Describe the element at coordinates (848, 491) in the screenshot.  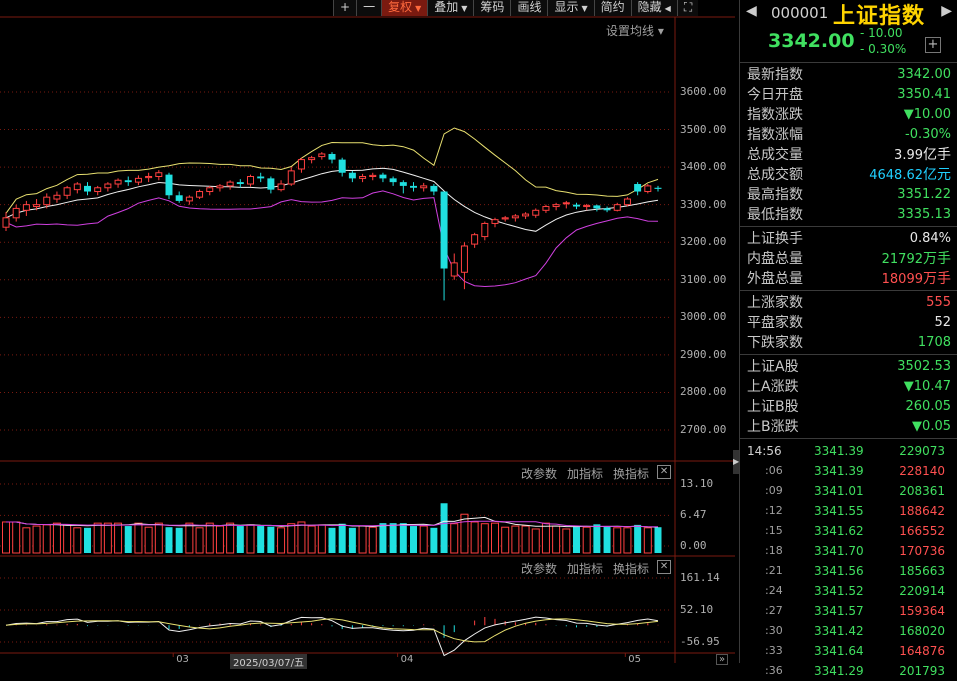
I see `tick-row: :09 3341.01 208361` at that location.